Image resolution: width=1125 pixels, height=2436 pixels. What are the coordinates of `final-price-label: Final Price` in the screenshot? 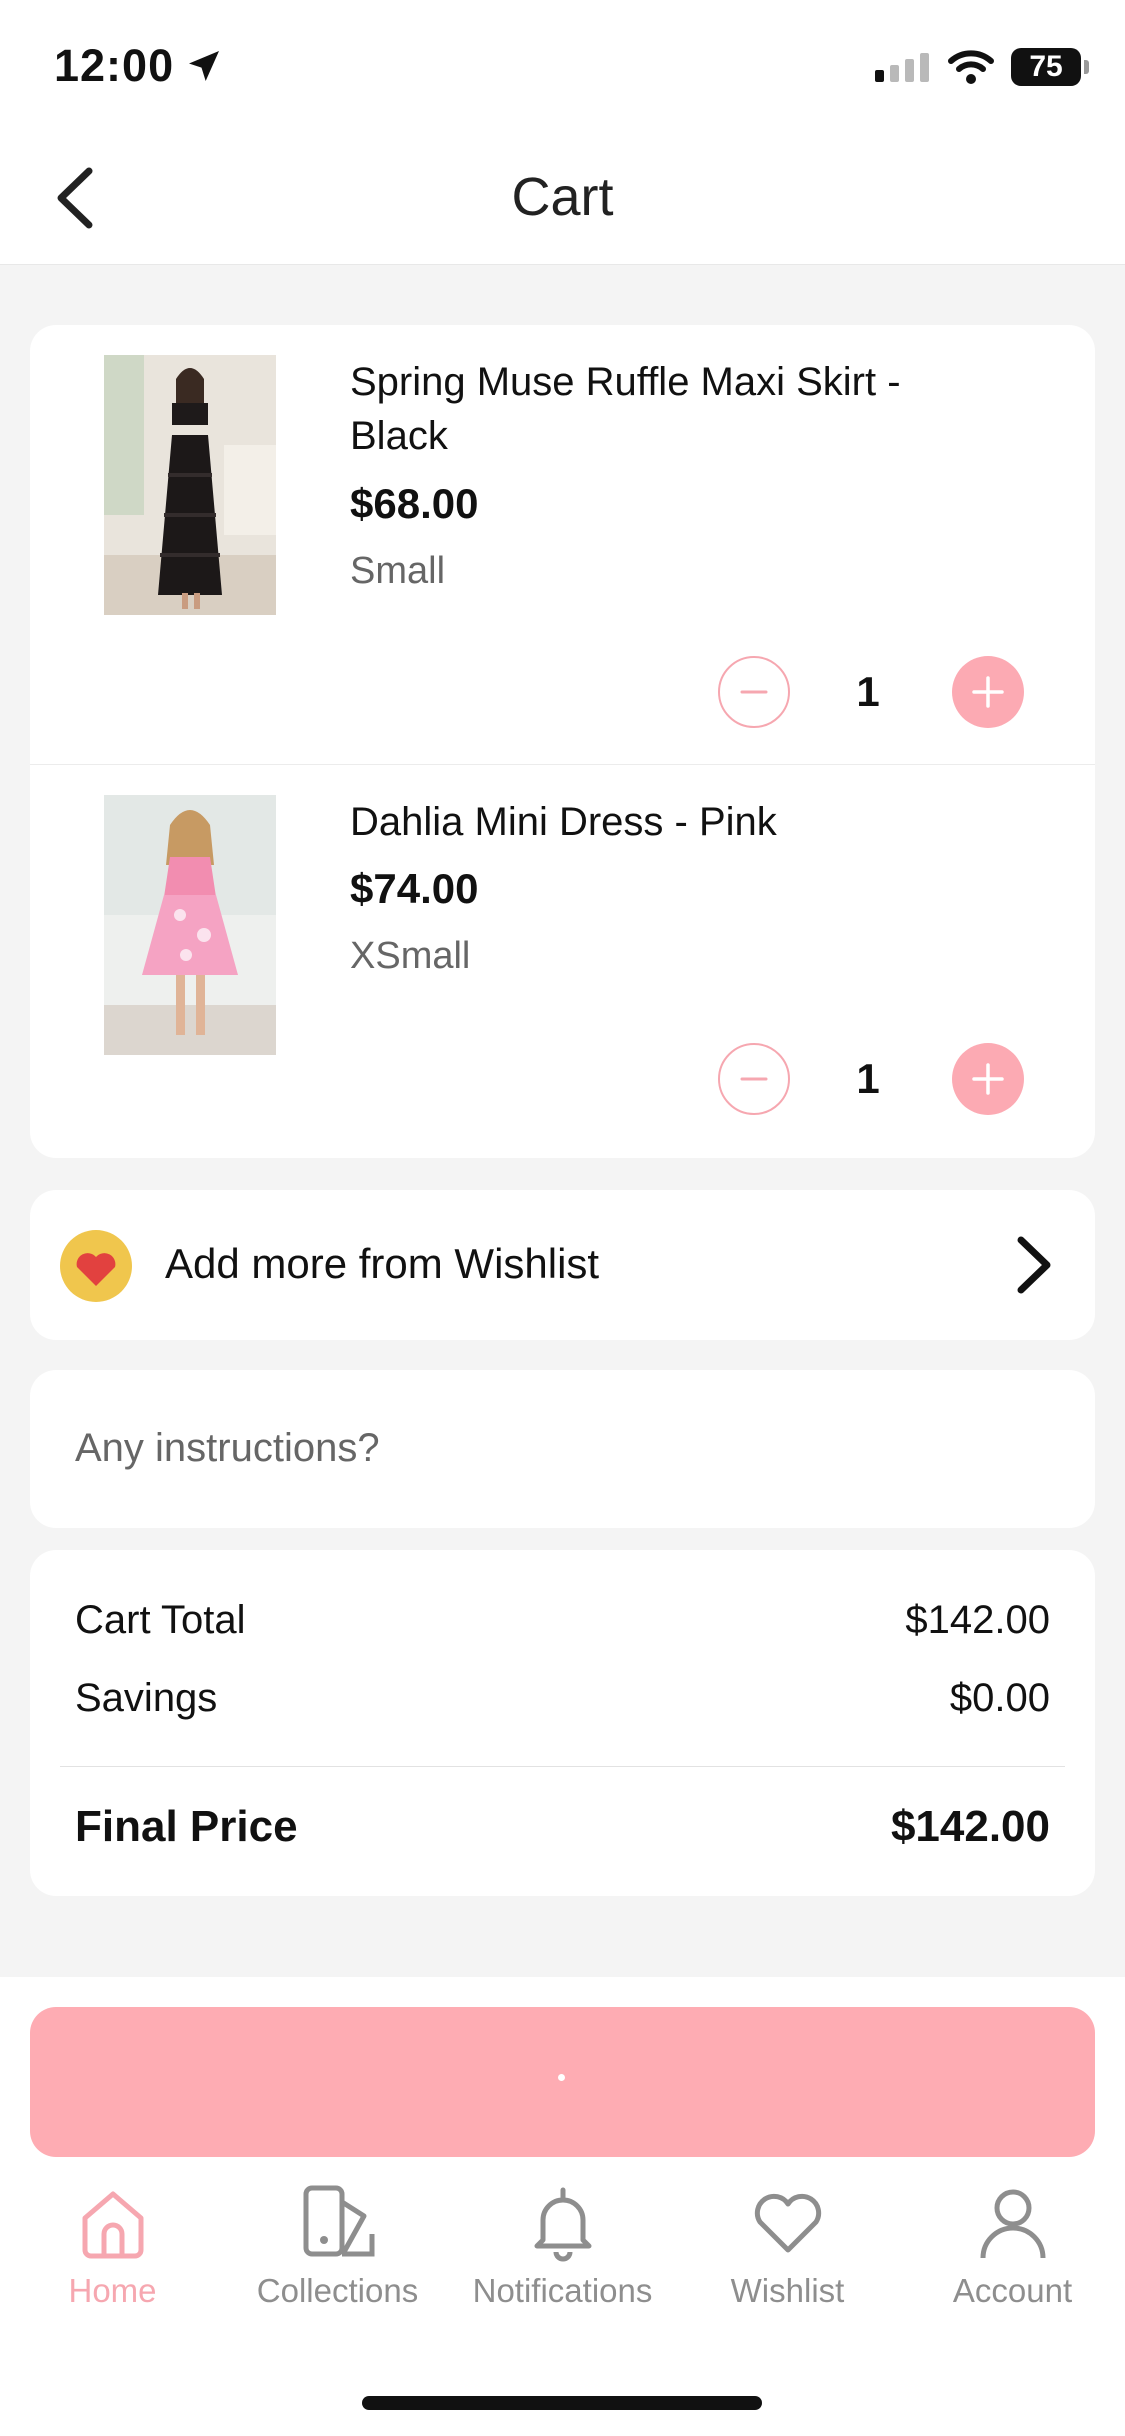 It's located at (186, 1826).